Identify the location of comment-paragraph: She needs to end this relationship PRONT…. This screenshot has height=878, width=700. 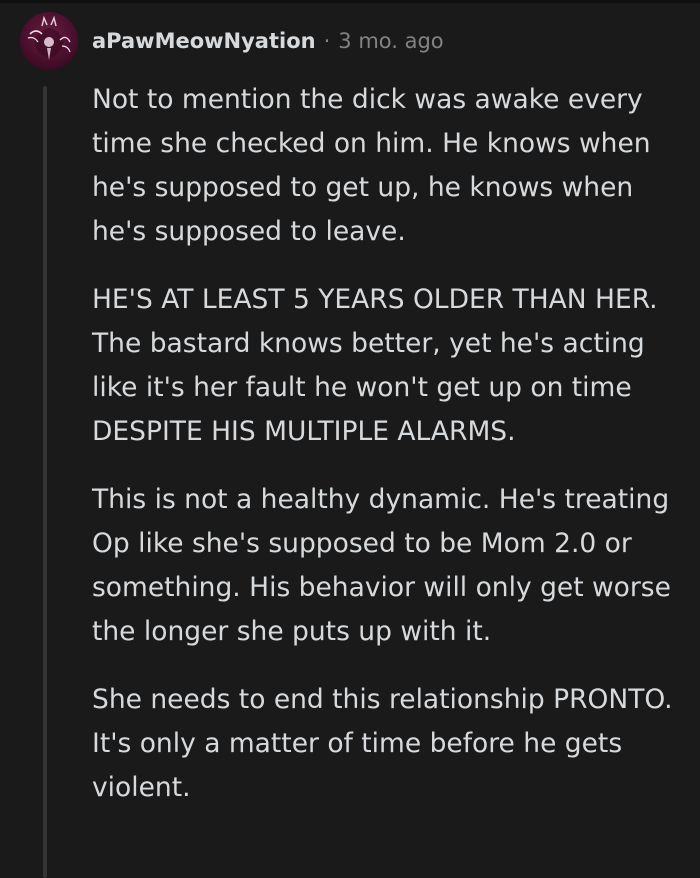
(382, 743).